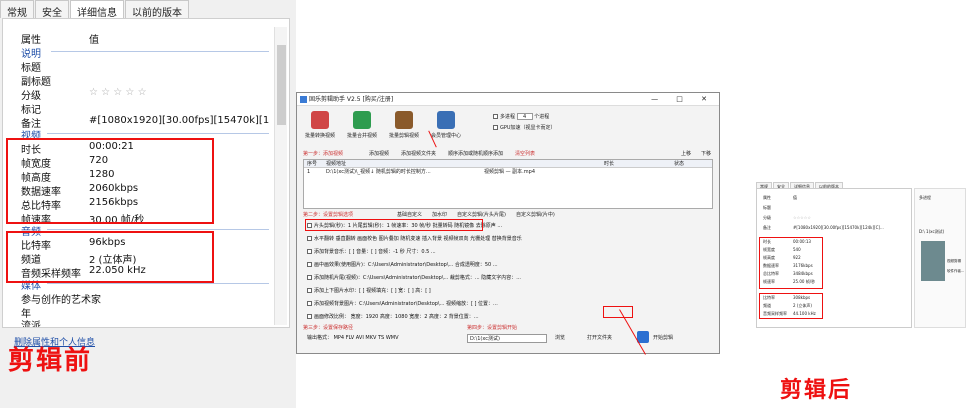 This screenshot has height=408, width=968. Describe the element at coordinates (362, 120) in the screenshot. I see `merge-icon` at that location.